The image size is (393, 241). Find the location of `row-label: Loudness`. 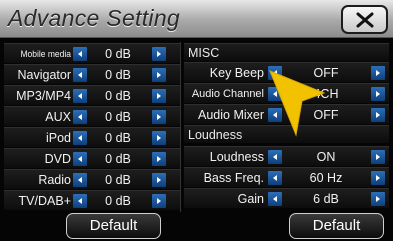

row-label: Loudness is located at coordinates (236, 157).